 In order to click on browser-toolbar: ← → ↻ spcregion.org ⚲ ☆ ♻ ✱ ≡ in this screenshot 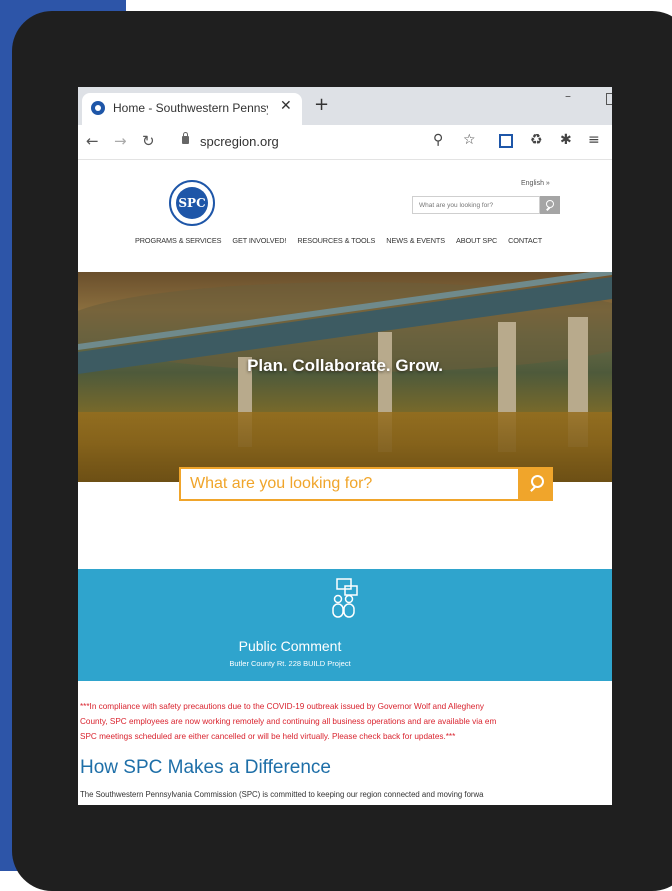, I will do `click(345, 142)`.